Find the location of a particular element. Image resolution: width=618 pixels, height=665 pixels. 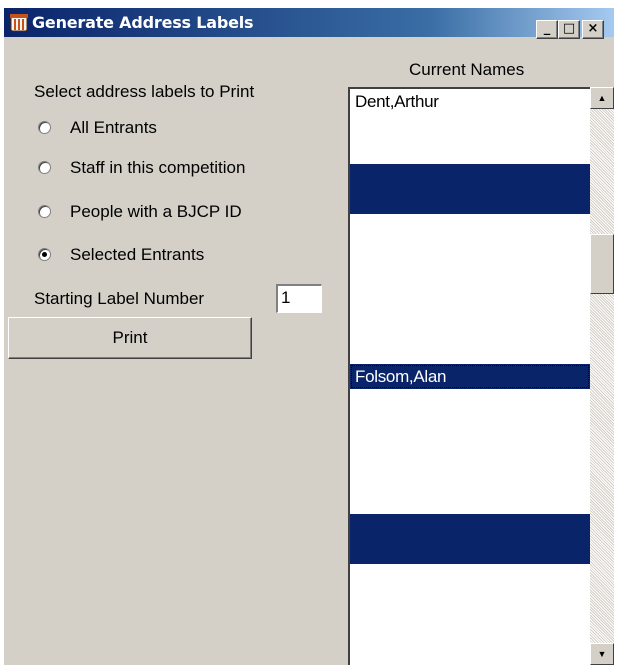

vertical-scrollbar: ▲ ▼ is located at coordinates (602, 376).